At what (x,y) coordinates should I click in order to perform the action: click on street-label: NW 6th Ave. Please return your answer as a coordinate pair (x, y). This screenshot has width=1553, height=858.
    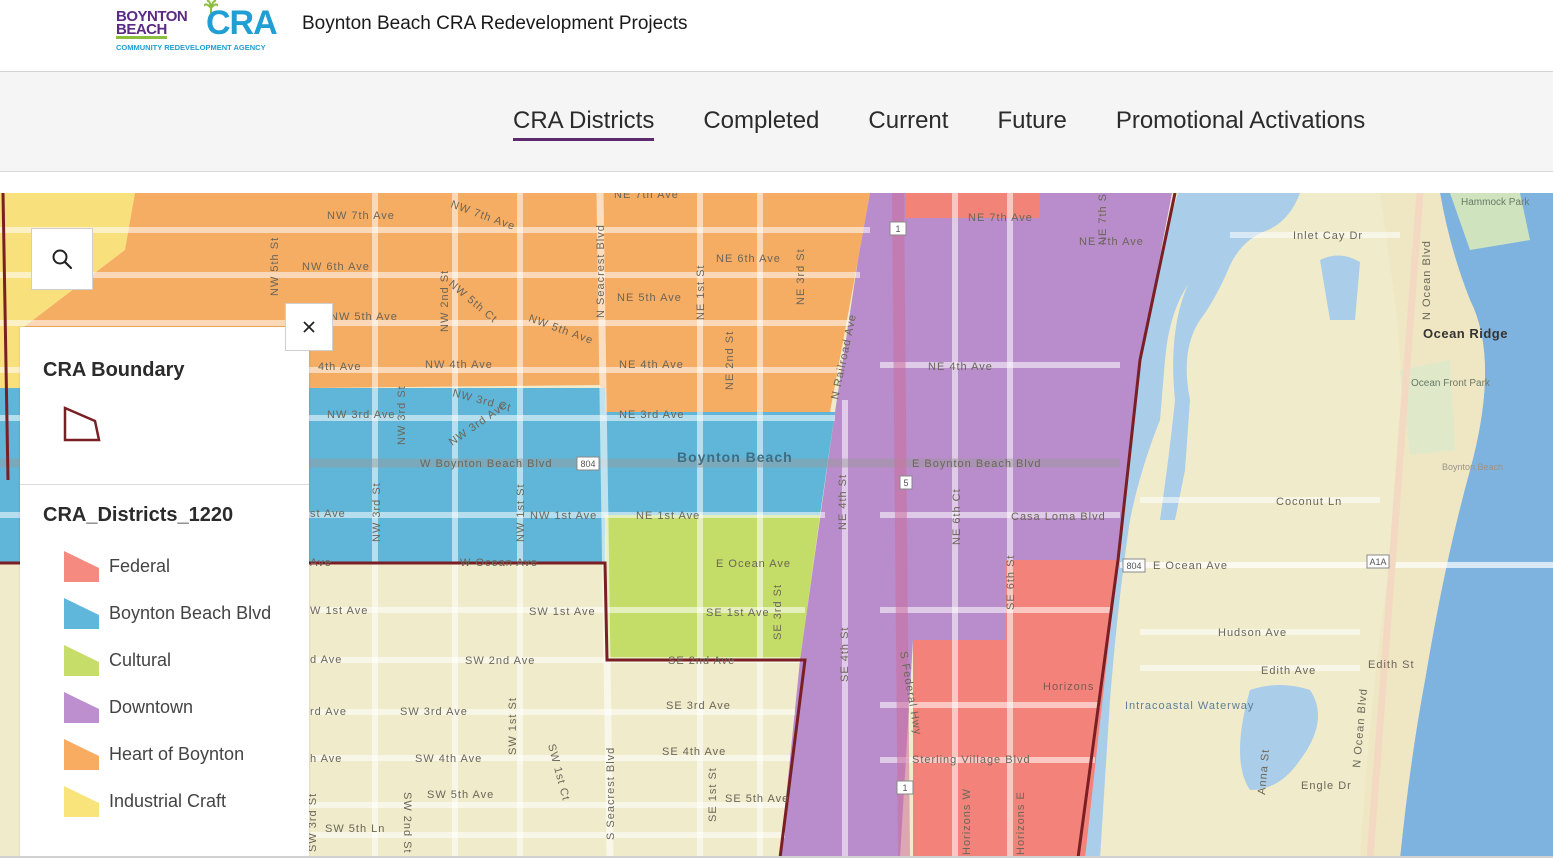
    Looking at the image, I should click on (336, 267).